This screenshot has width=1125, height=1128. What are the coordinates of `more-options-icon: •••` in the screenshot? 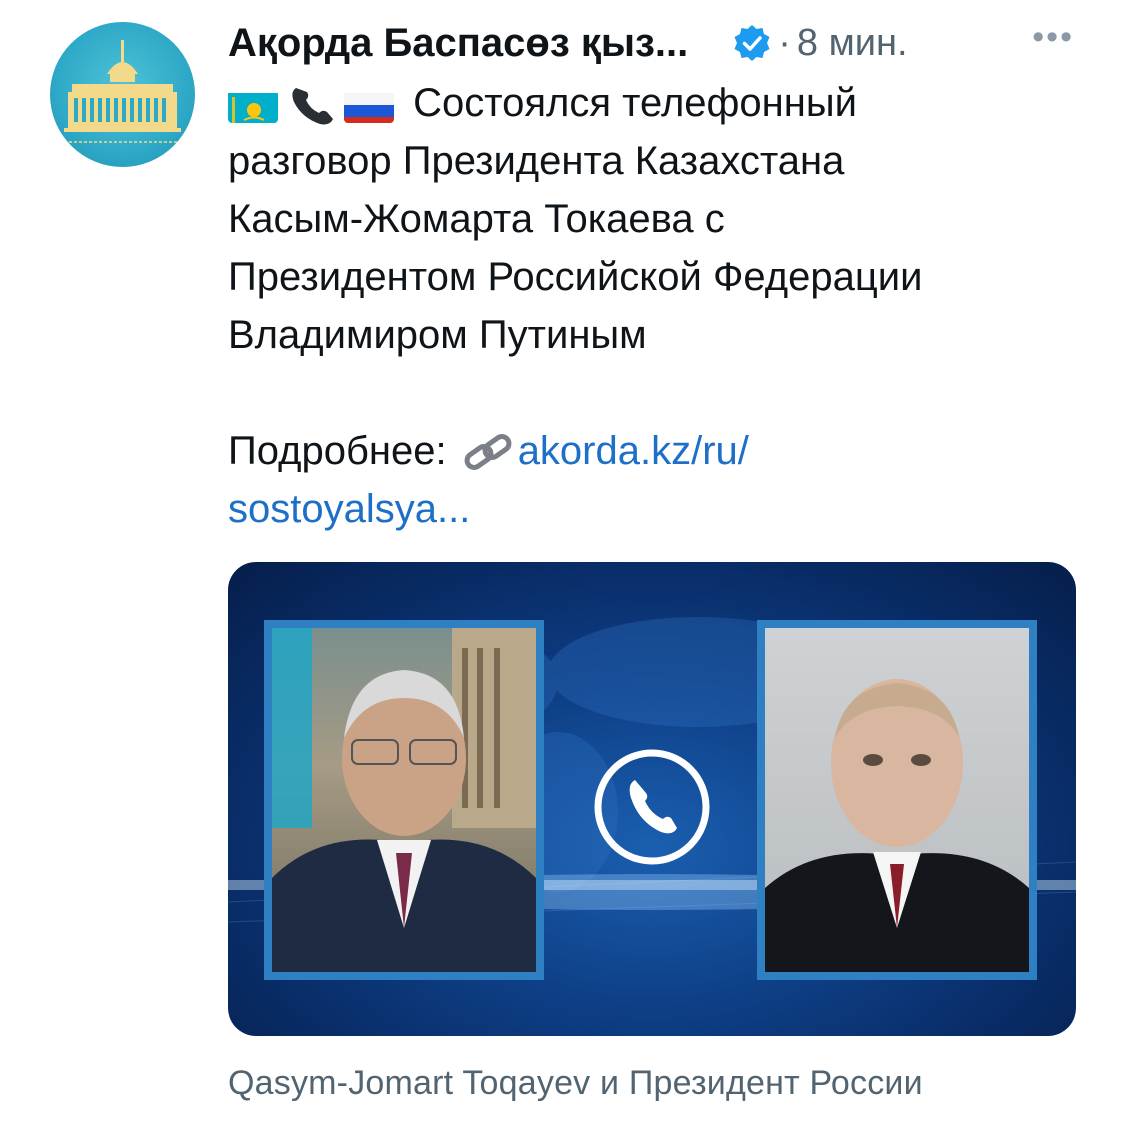 It's located at (1053, 37).